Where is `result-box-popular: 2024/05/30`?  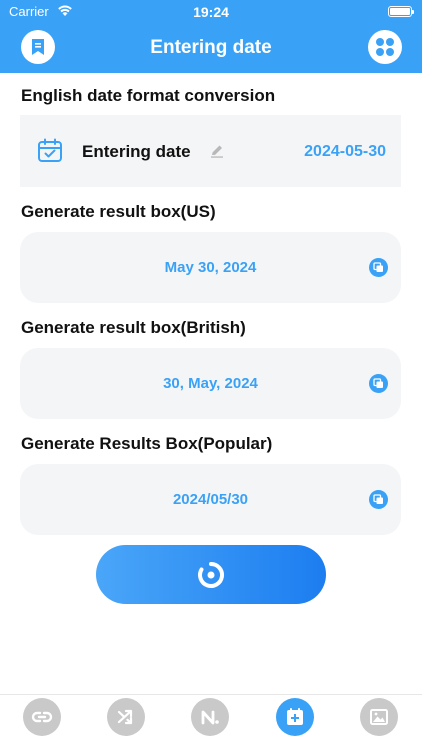 result-box-popular: 2024/05/30 is located at coordinates (210, 499).